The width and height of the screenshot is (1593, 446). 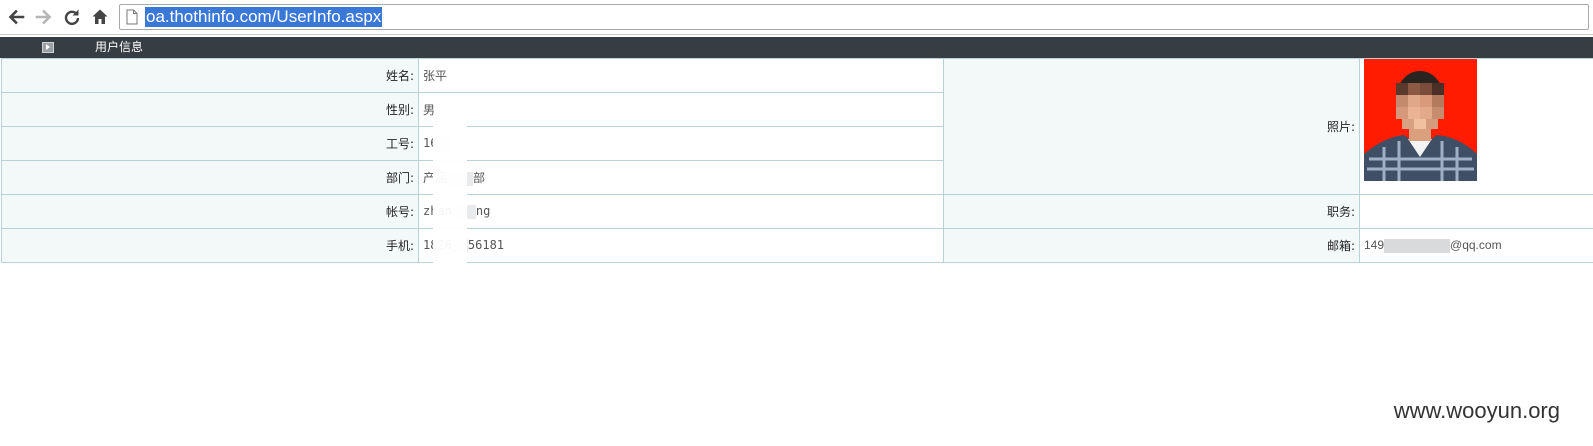 I want to click on user-photo, so click(x=1420, y=120).